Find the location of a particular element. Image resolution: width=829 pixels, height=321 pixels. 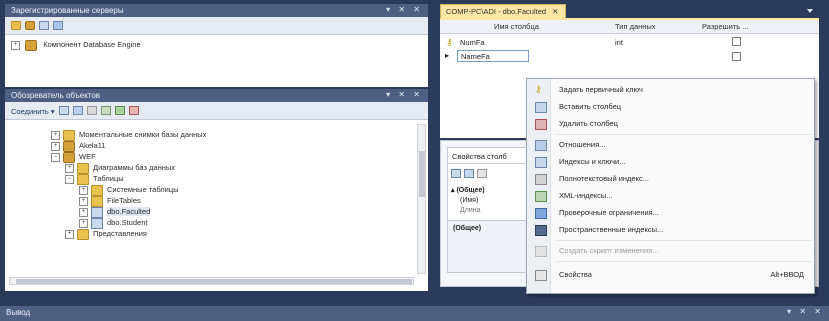

properties-icon is located at coordinates (541, 275).